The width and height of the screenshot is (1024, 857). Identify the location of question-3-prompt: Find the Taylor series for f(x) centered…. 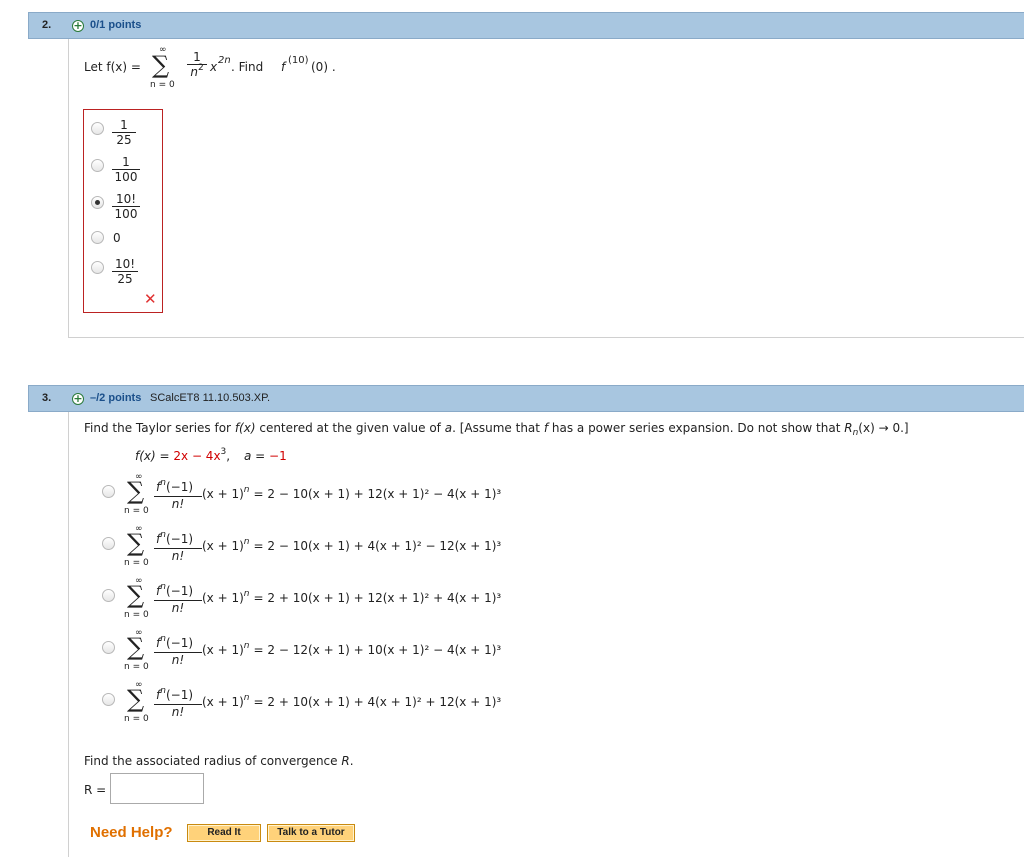
(496, 429).